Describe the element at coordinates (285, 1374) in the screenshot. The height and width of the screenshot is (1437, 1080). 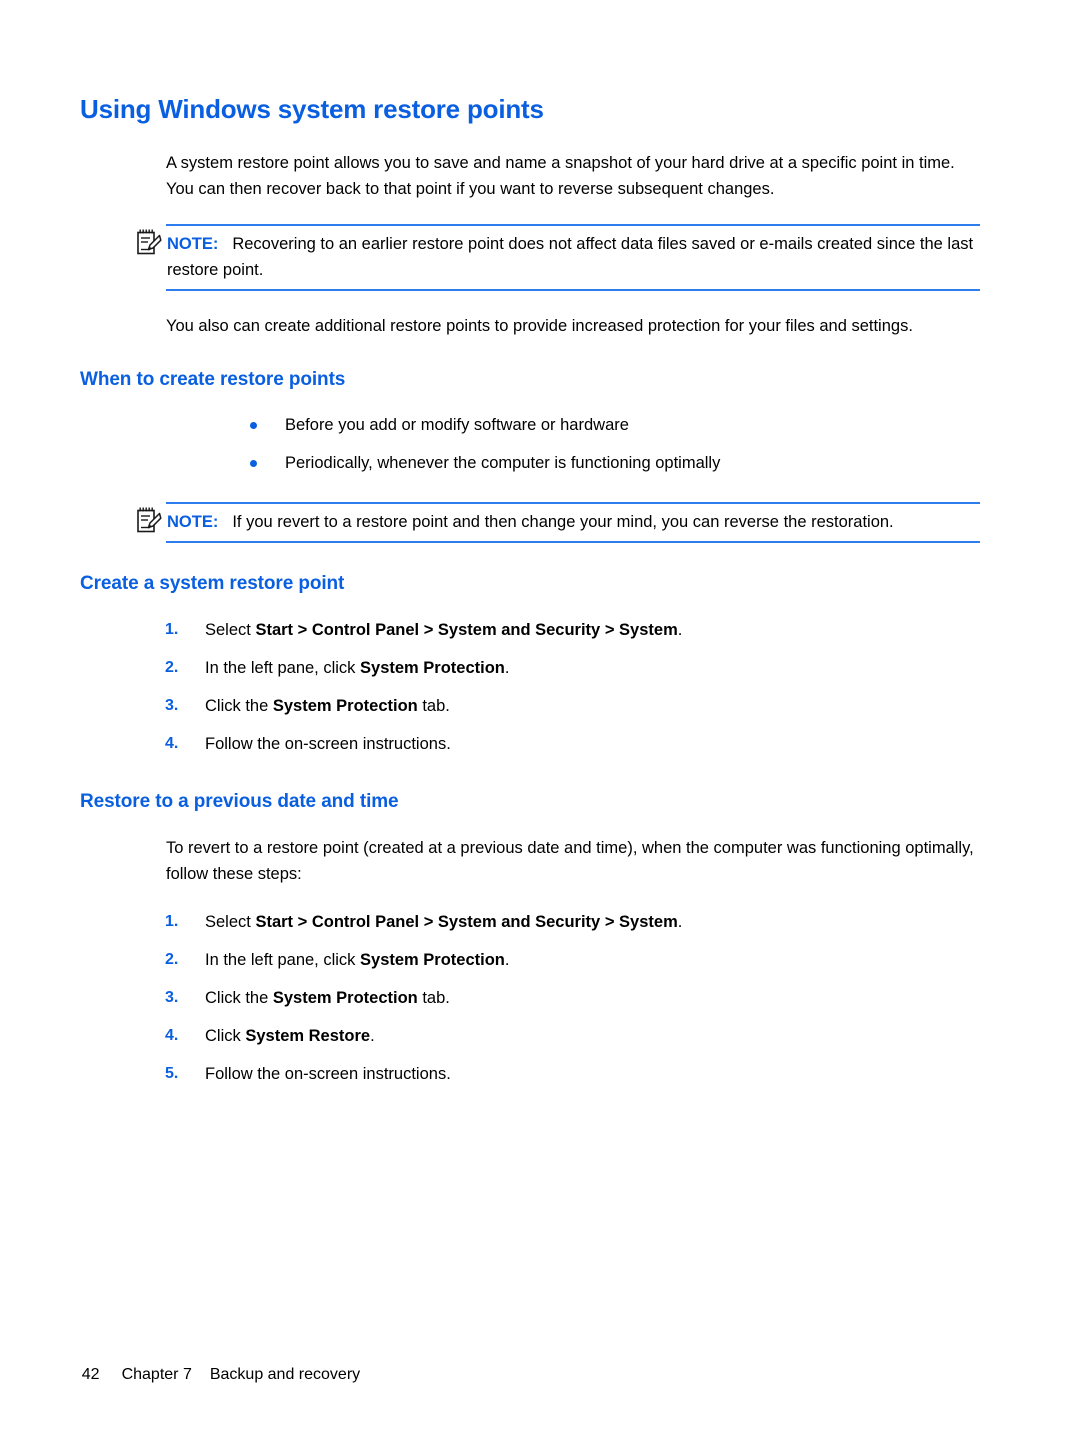
I see `footer-chapter-title: Backup and recovery` at that location.